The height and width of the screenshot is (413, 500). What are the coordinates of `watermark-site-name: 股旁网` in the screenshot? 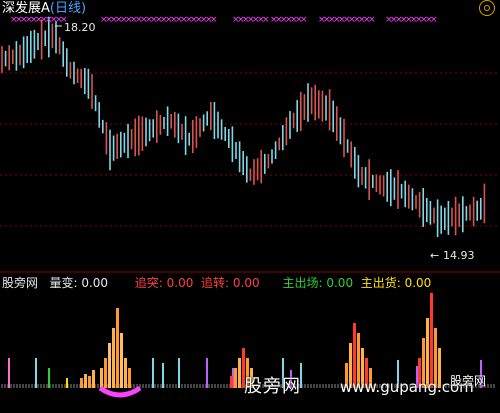 It's located at (272, 386).